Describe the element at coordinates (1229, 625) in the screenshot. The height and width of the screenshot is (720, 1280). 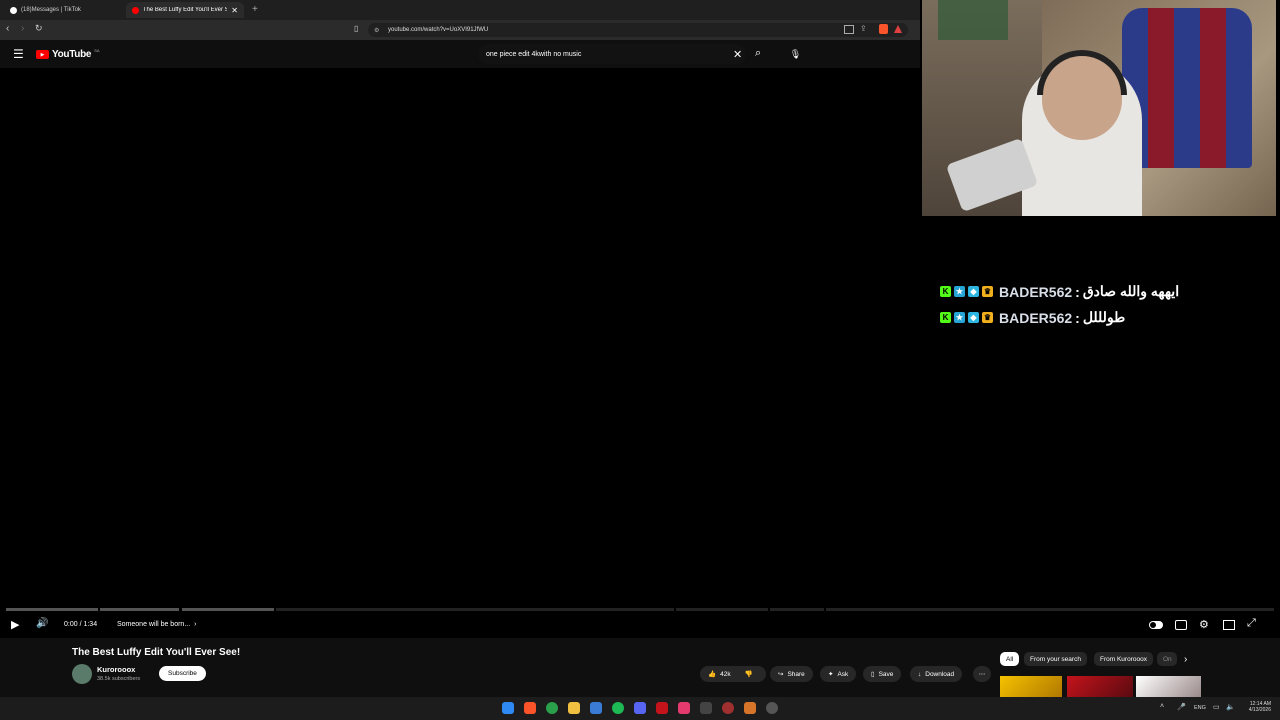
I see `theater-mode-icon` at that location.